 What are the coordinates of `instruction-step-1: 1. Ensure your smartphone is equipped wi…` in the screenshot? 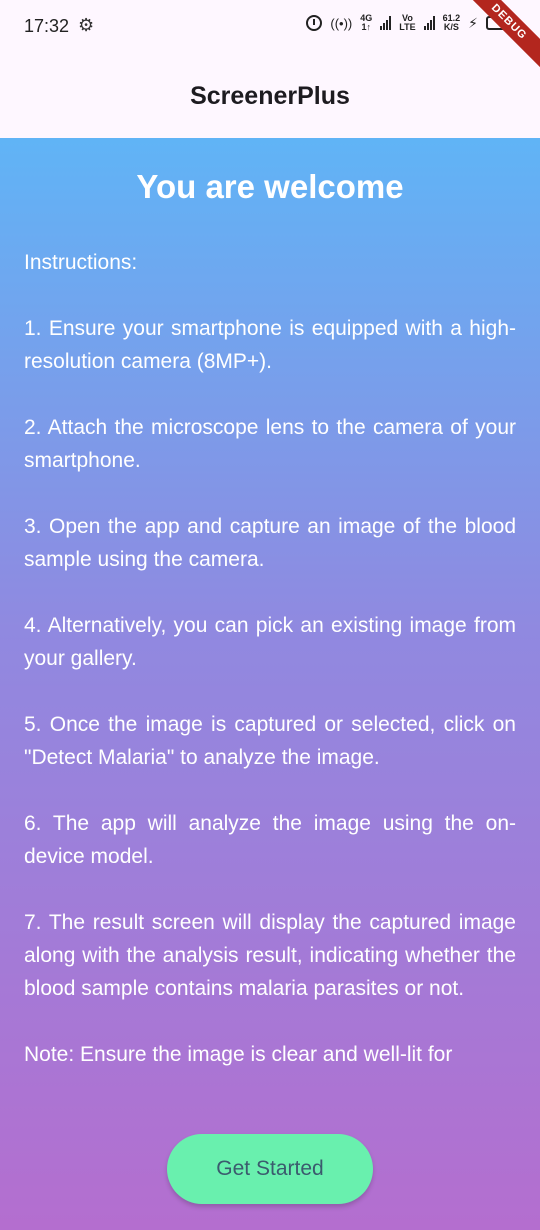 It's located at (270, 345).